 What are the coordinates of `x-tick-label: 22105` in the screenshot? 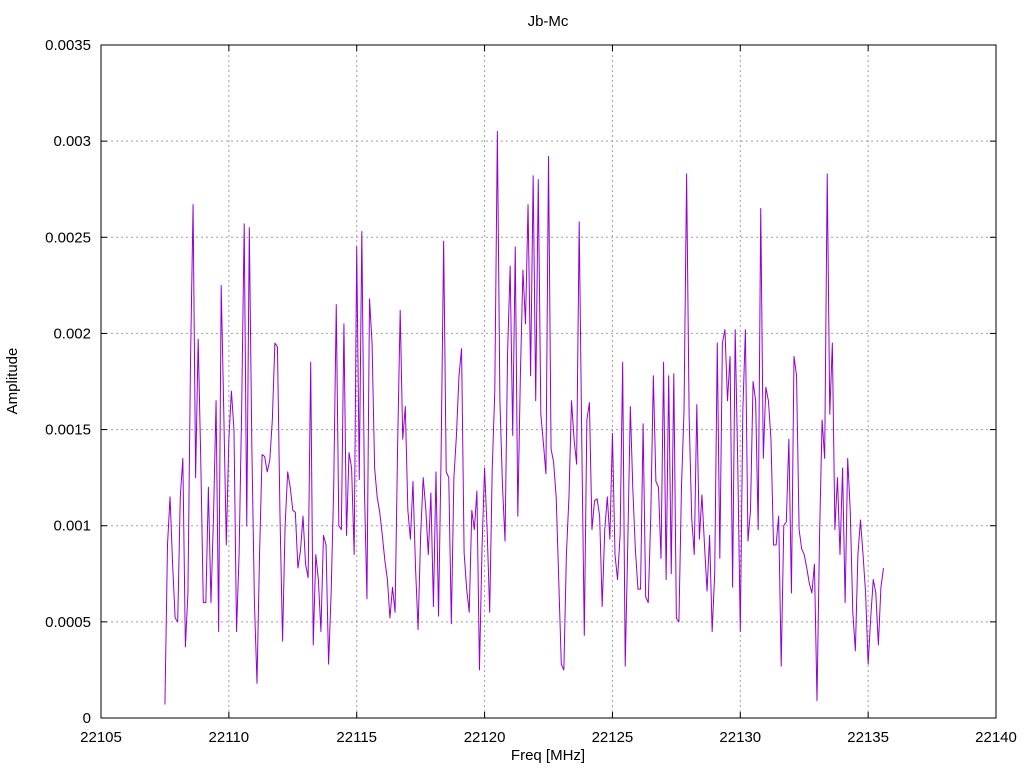 It's located at (101, 737).